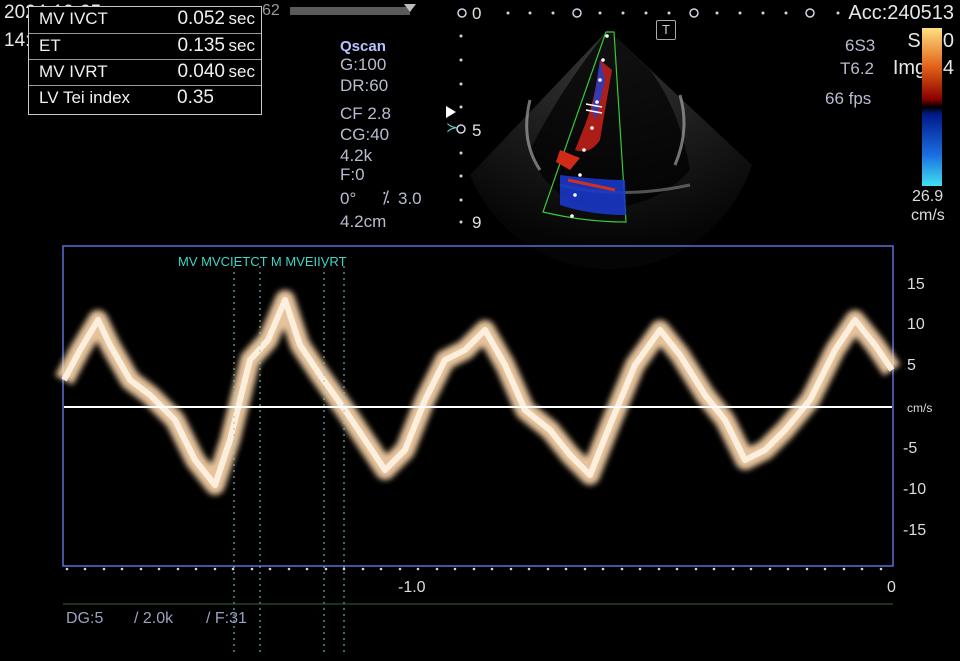 This screenshot has width=960, height=661. Describe the element at coordinates (915, 489) in the screenshot. I see `y-tick-neg10: -10` at that location.